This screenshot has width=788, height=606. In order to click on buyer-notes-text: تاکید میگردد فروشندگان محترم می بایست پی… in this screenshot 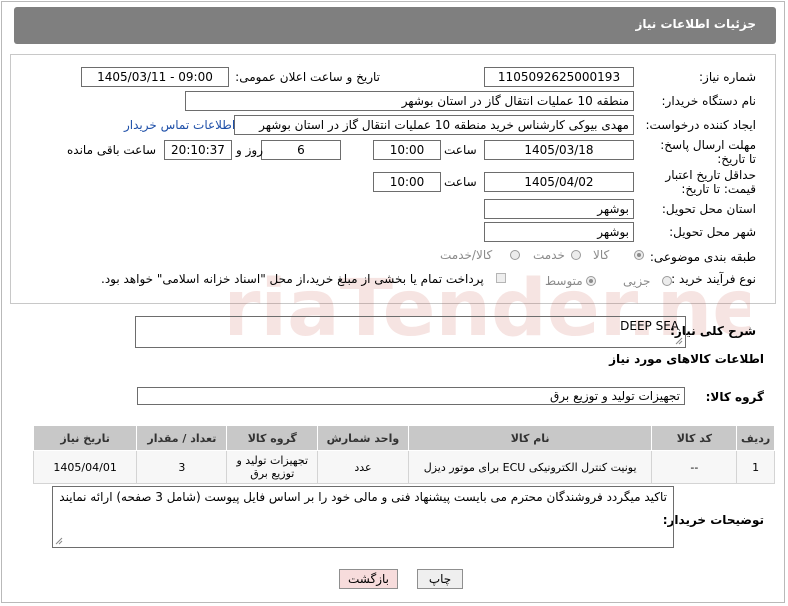, I will do `click(363, 497)`.